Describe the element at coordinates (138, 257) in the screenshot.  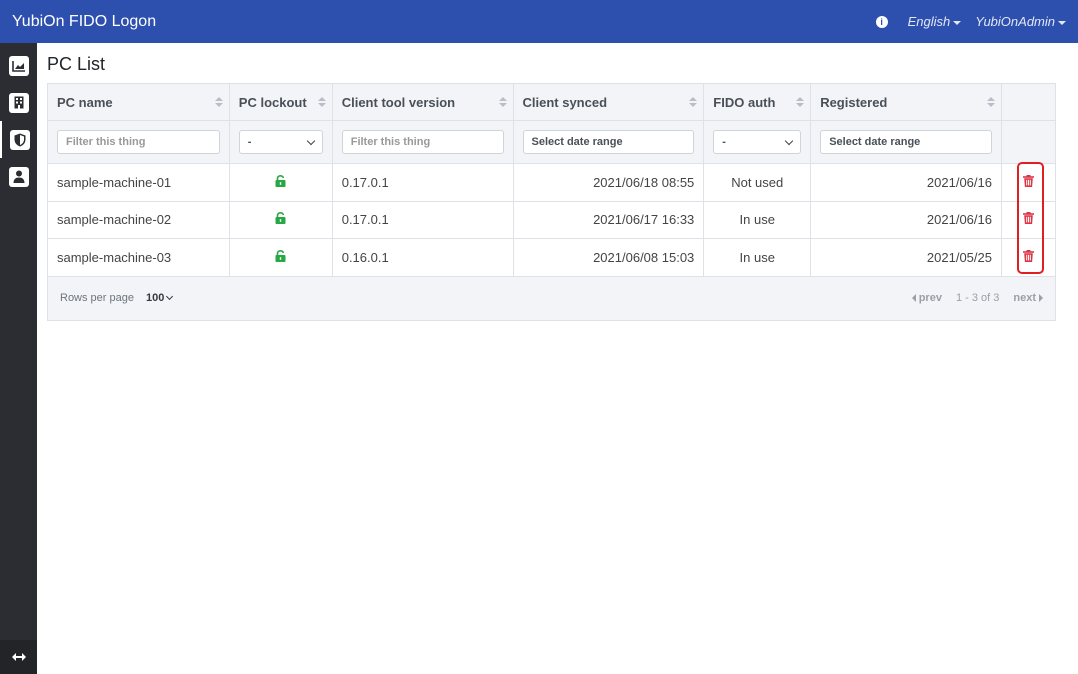
I see `pc-name-cell: sample-machine-03` at that location.